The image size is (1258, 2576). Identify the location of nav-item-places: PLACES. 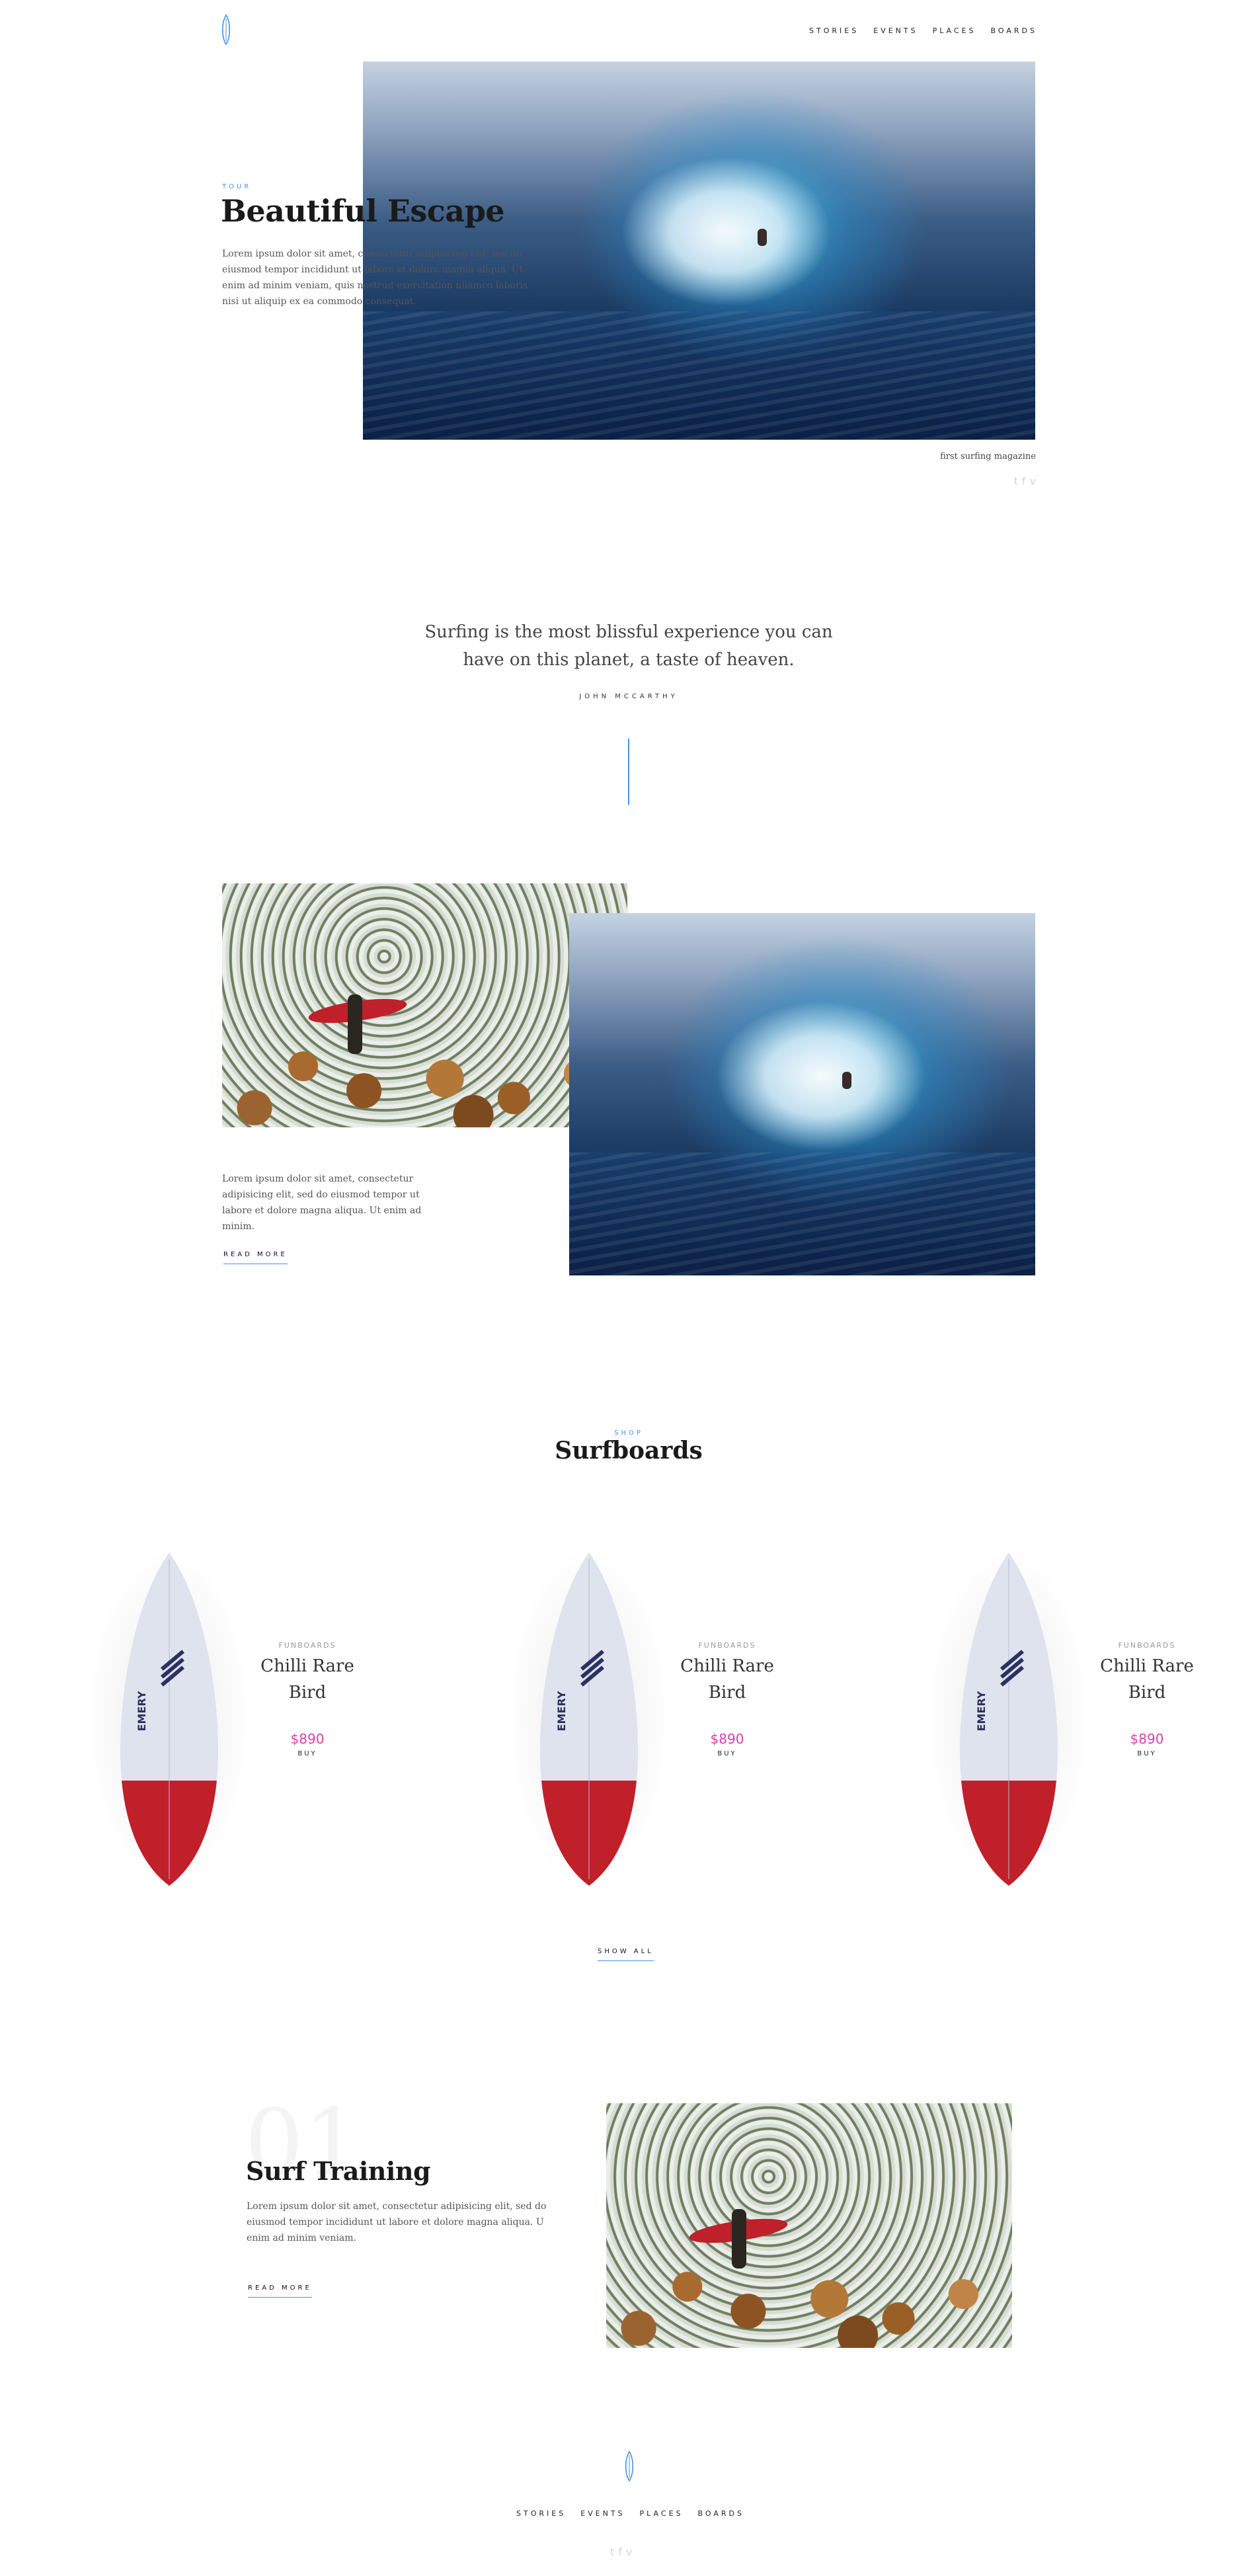
(955, 31).